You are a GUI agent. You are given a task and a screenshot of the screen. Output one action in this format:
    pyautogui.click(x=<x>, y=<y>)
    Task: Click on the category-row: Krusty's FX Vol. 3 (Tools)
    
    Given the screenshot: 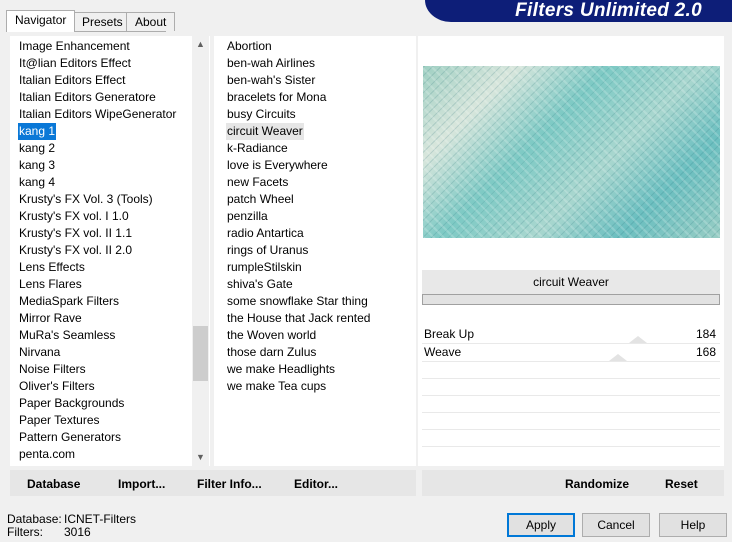 What is the action you would take?
    pyautogui.click(x=97, y=199)
    